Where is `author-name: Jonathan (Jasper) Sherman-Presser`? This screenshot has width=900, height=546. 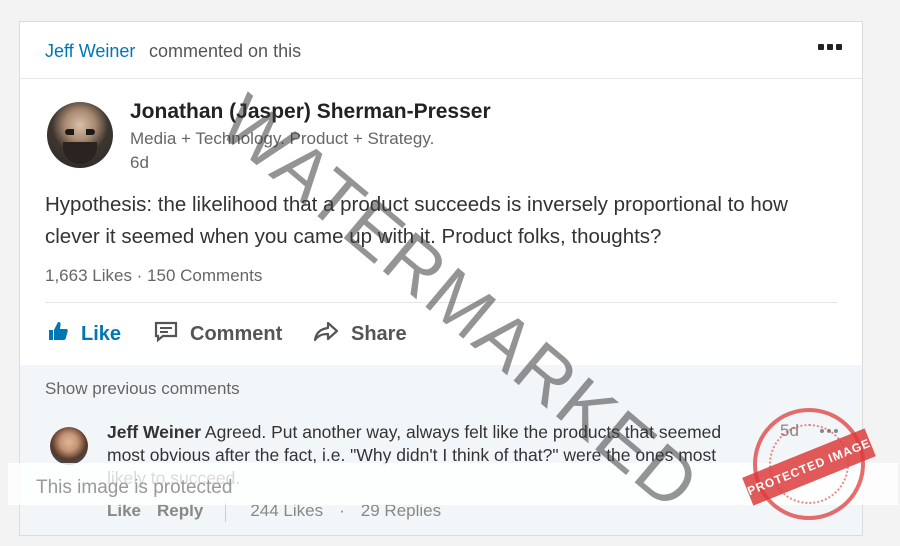 author-name: Jonathan (Jasper) Sherman-Presser is located at coordinates (310, 112).